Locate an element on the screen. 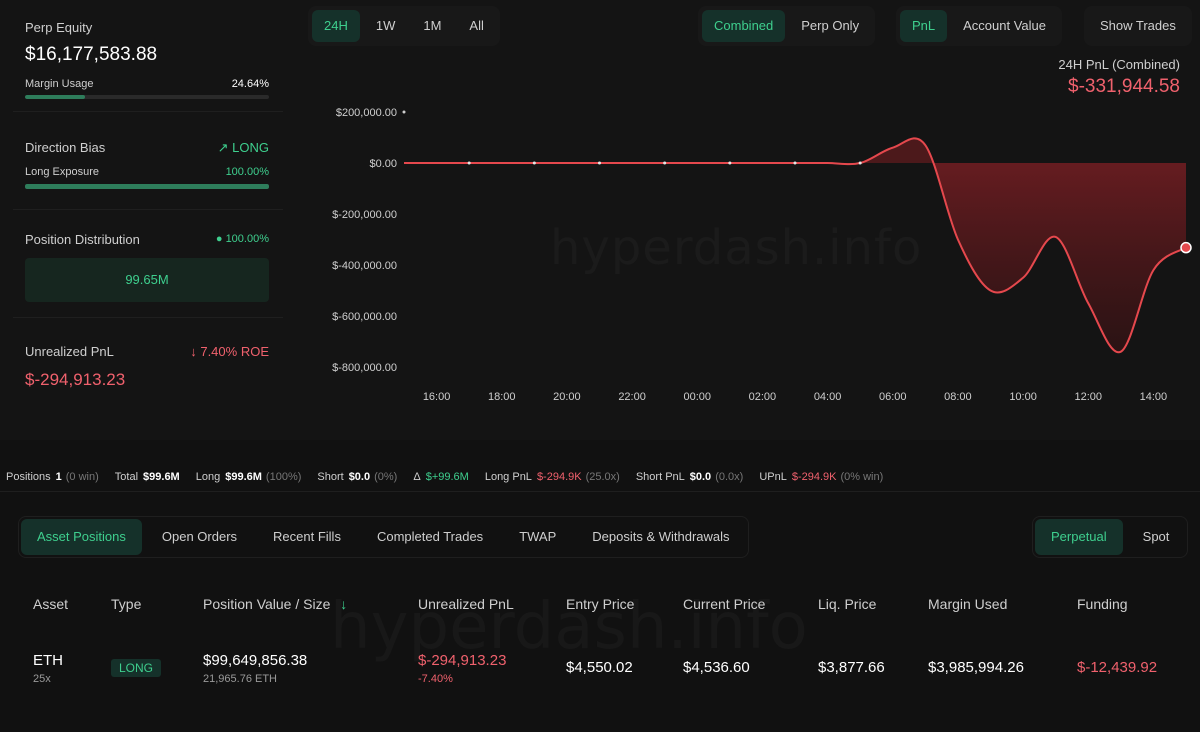 The image size is (1200, 732). x-tick-label: 22:00 is located at coordinates (632, 397).